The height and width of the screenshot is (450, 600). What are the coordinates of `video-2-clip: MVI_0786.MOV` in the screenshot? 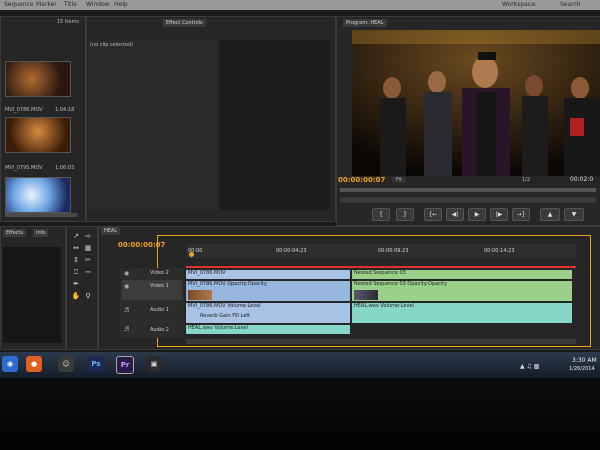 It's located at (268, 274).